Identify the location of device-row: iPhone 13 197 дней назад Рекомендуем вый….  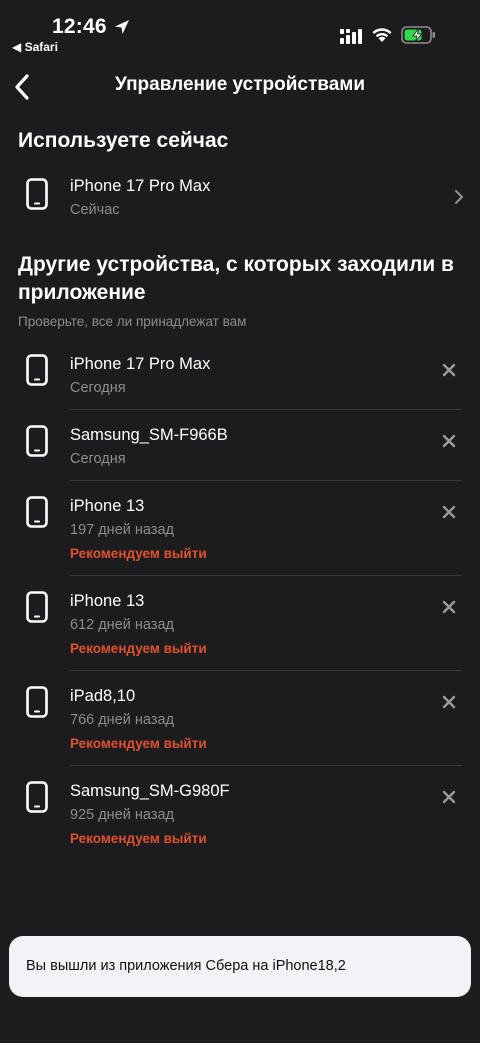
(240, 534).